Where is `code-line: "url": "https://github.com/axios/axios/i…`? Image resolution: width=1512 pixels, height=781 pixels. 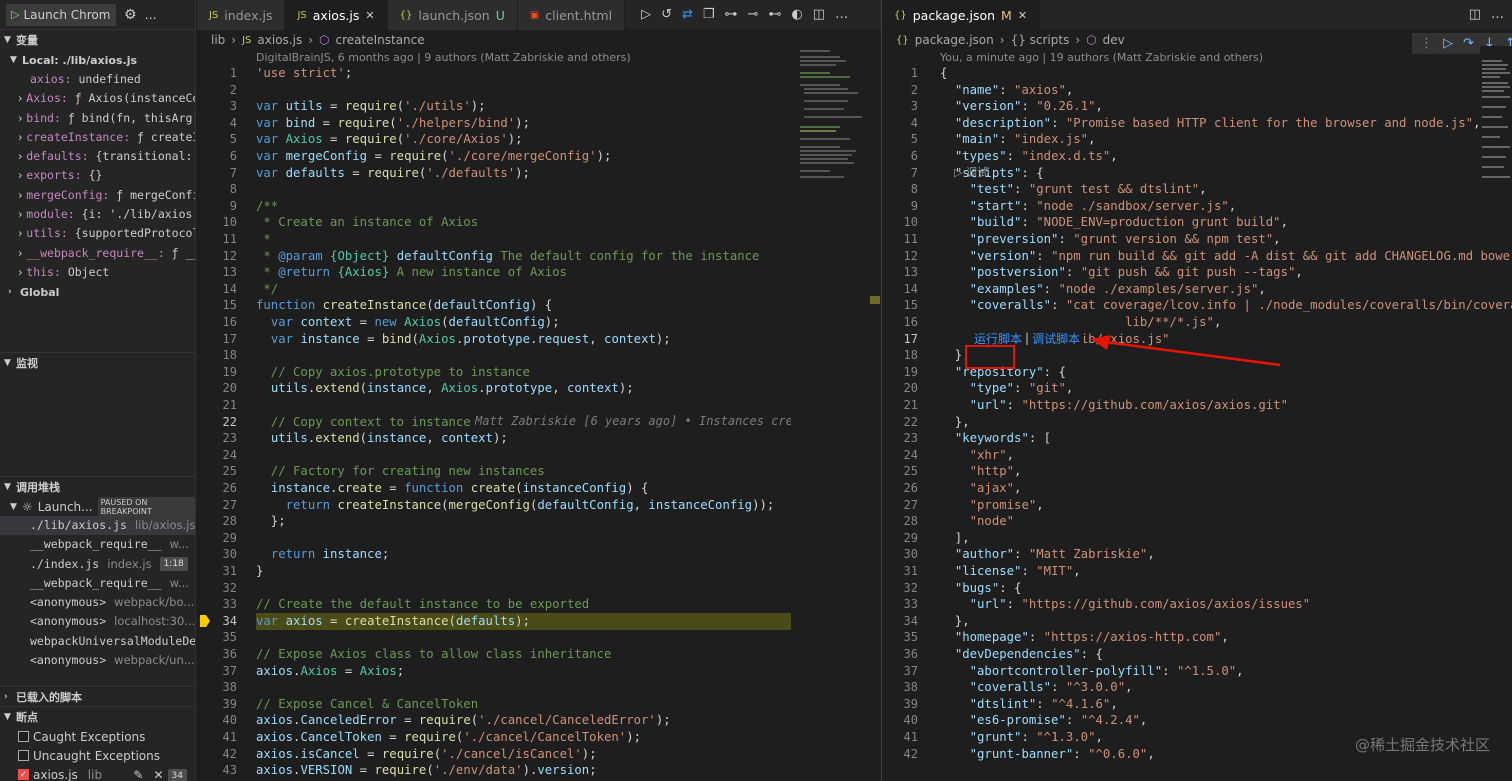 code-line: "url": "https://github.com/axios/axios/i… is located at coordinates (1125, 604).